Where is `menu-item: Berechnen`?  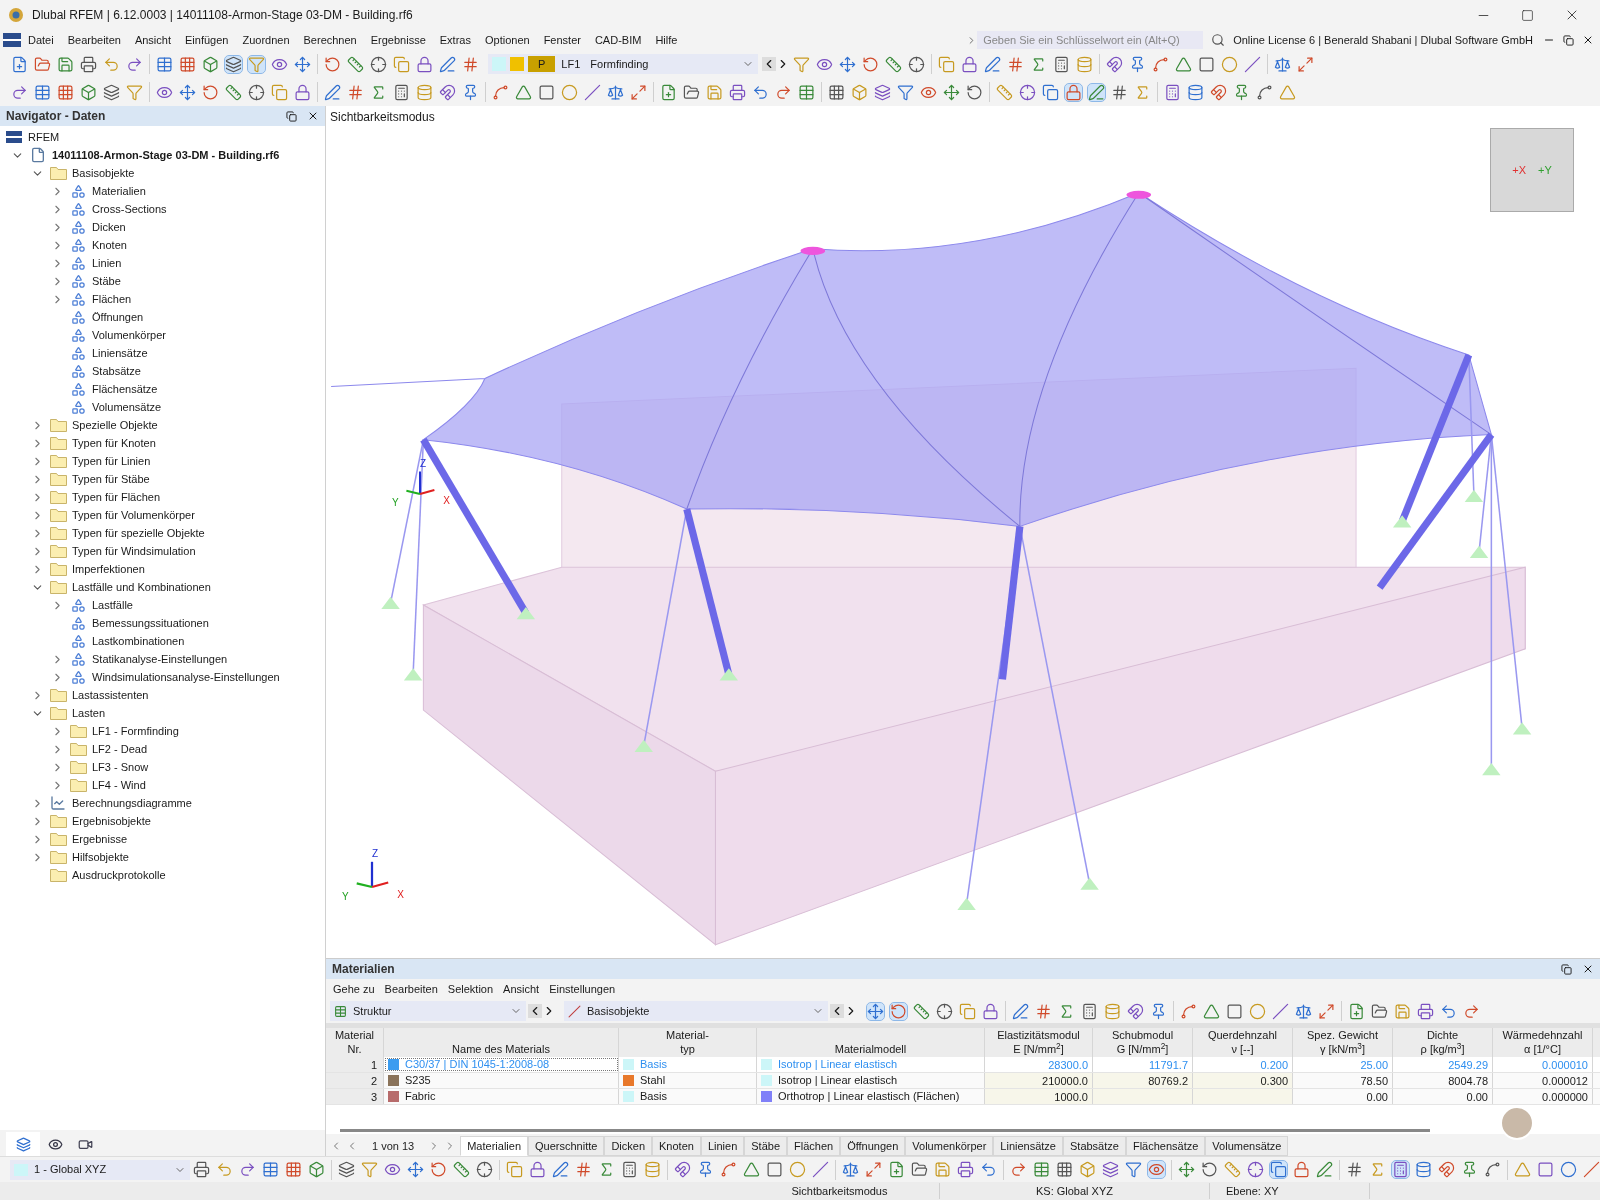
menu-item: Berechnen is located at coordinates (330, 40).